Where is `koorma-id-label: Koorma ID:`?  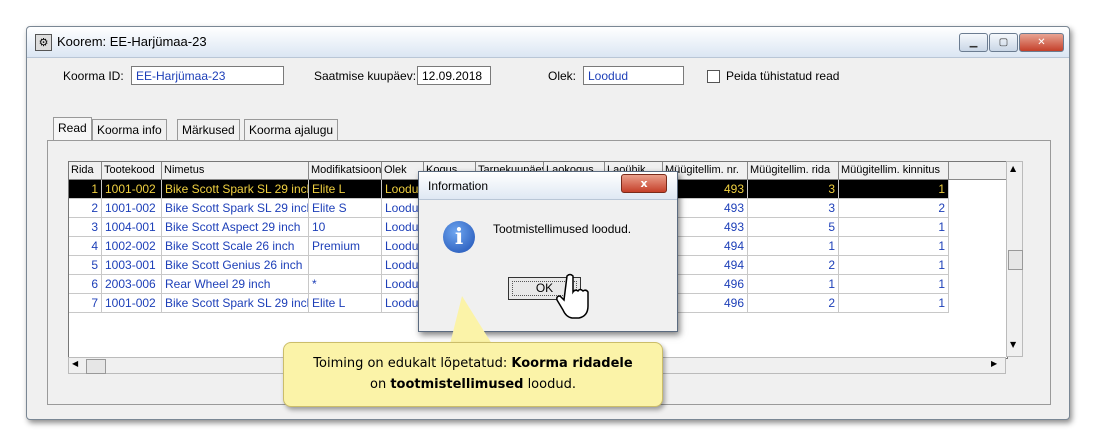
koorma-id-label: Koorma ID: is located at coordinates (93, 76).